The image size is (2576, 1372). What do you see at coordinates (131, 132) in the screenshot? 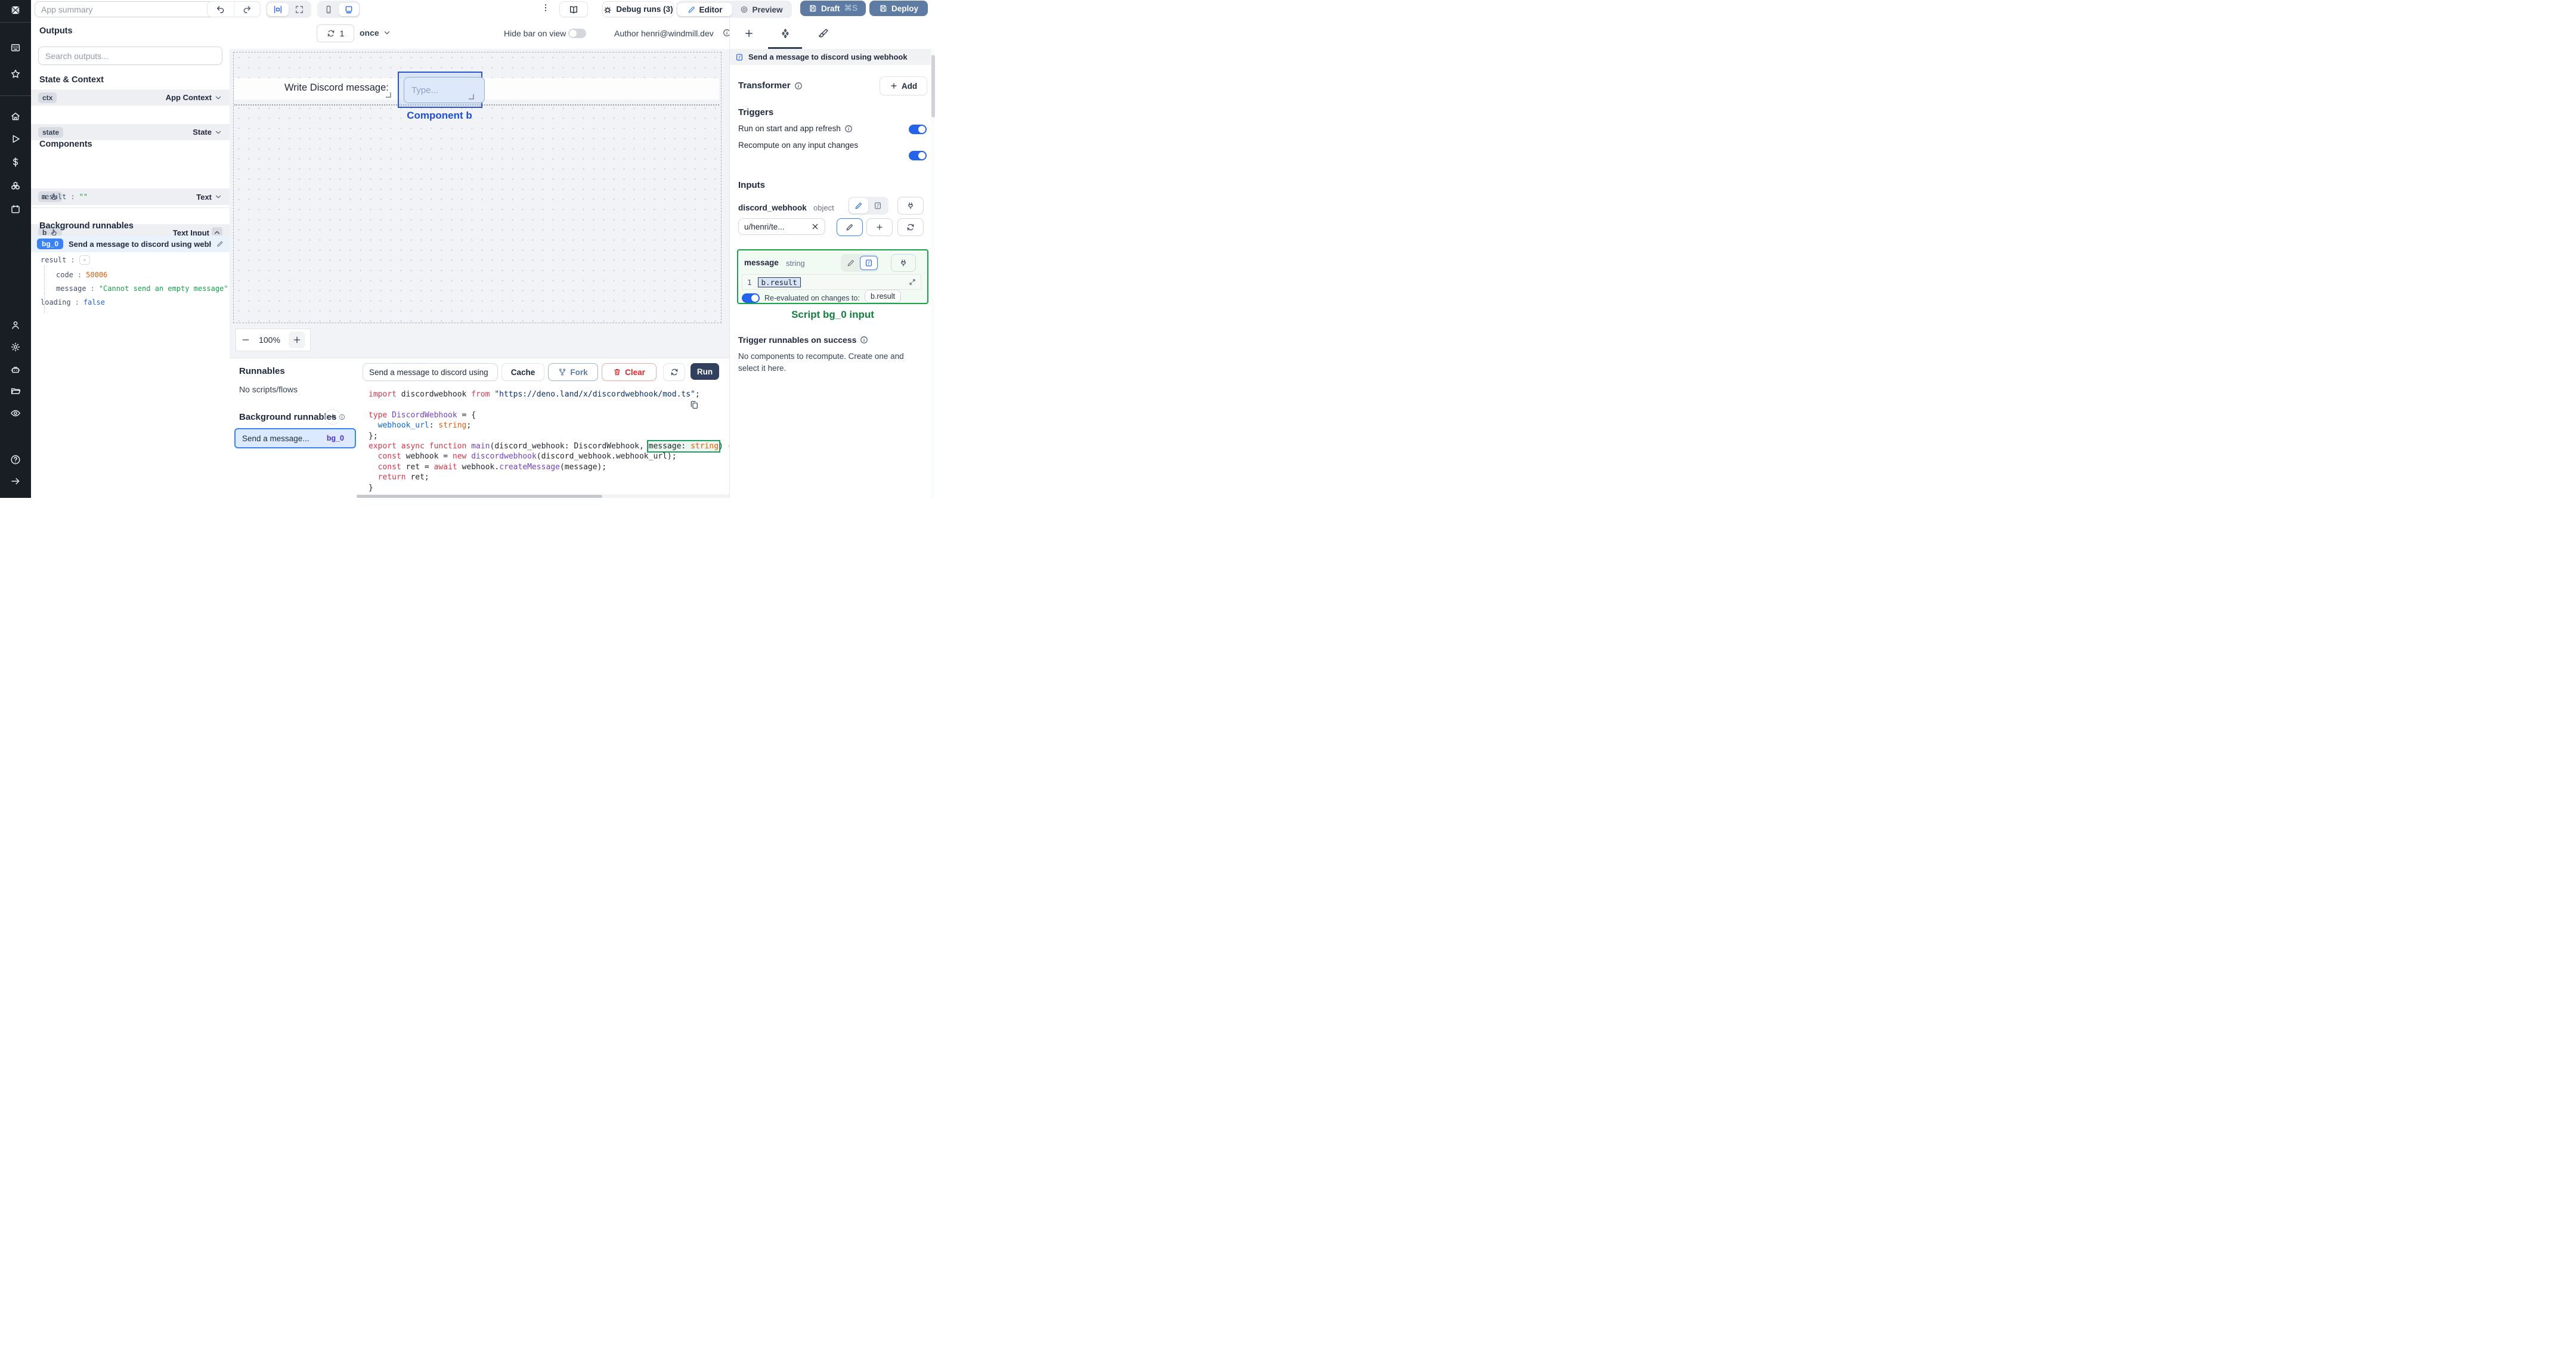
I see `output-row-state: state State` at bounding box center [131, 132].